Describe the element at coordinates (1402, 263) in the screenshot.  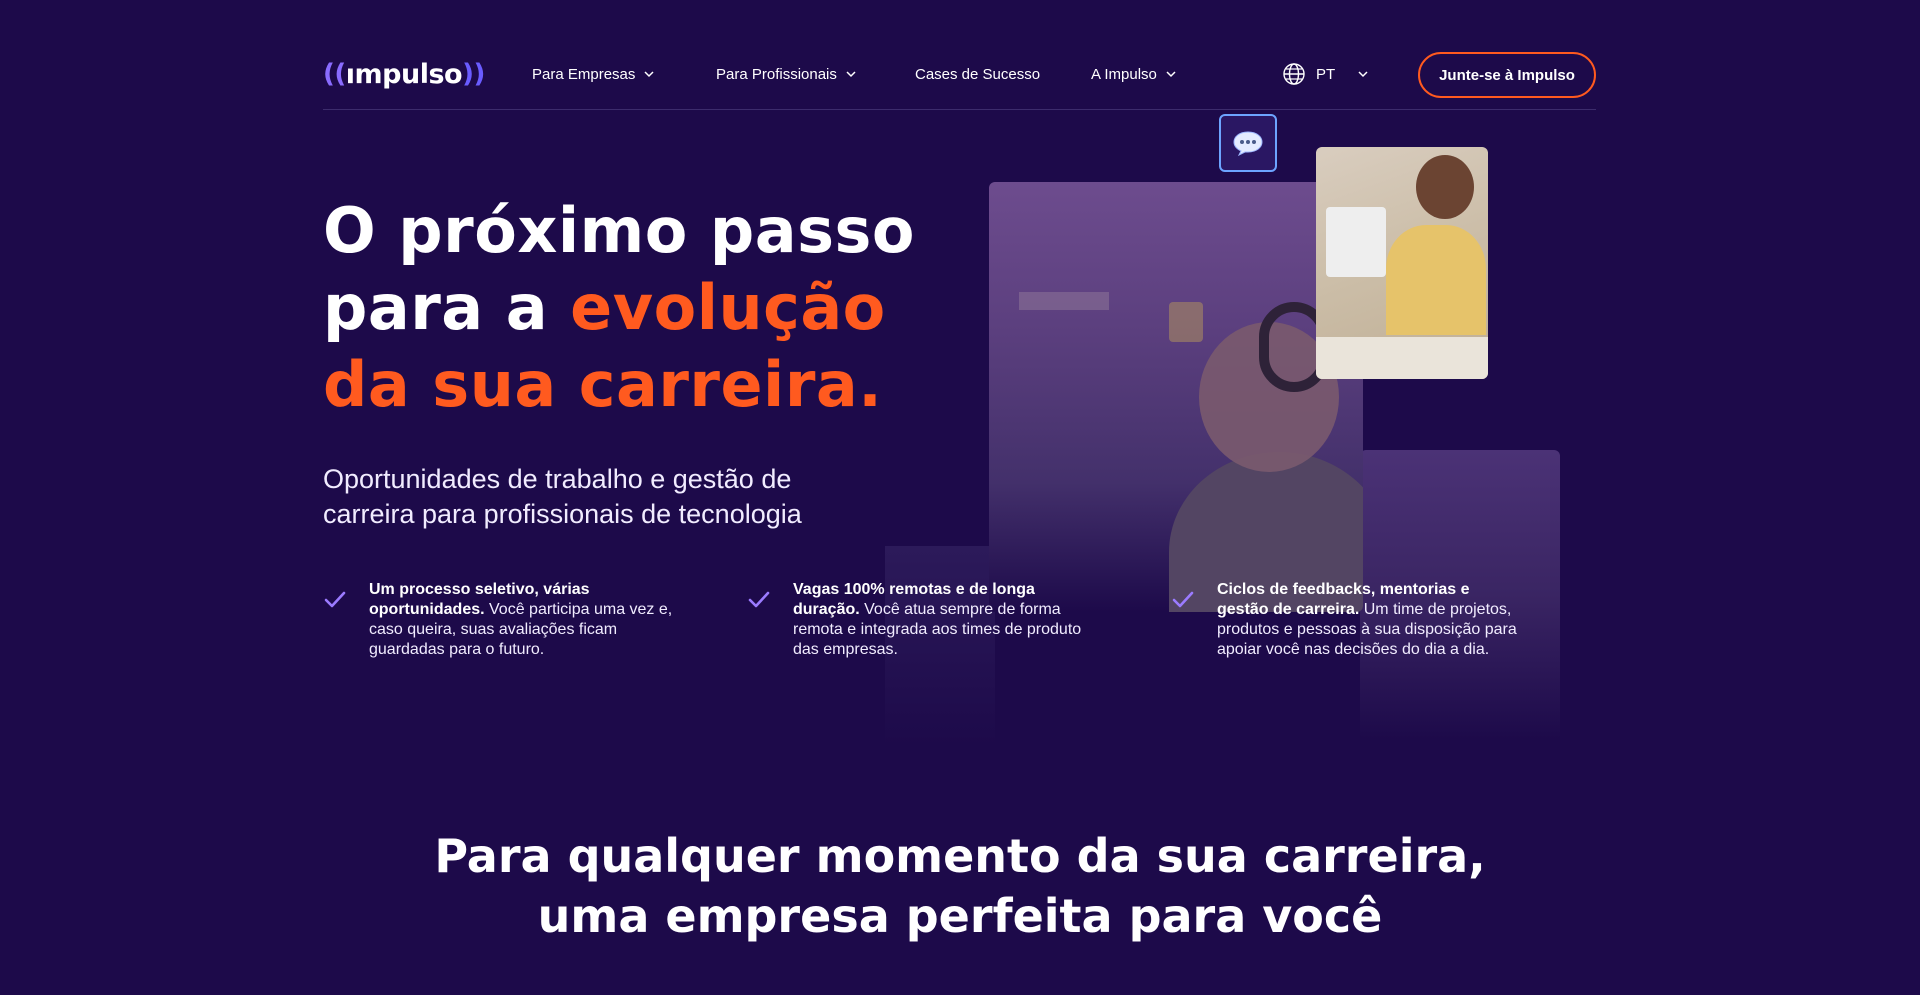
I see `woman-at-laptop-photo` at that location.